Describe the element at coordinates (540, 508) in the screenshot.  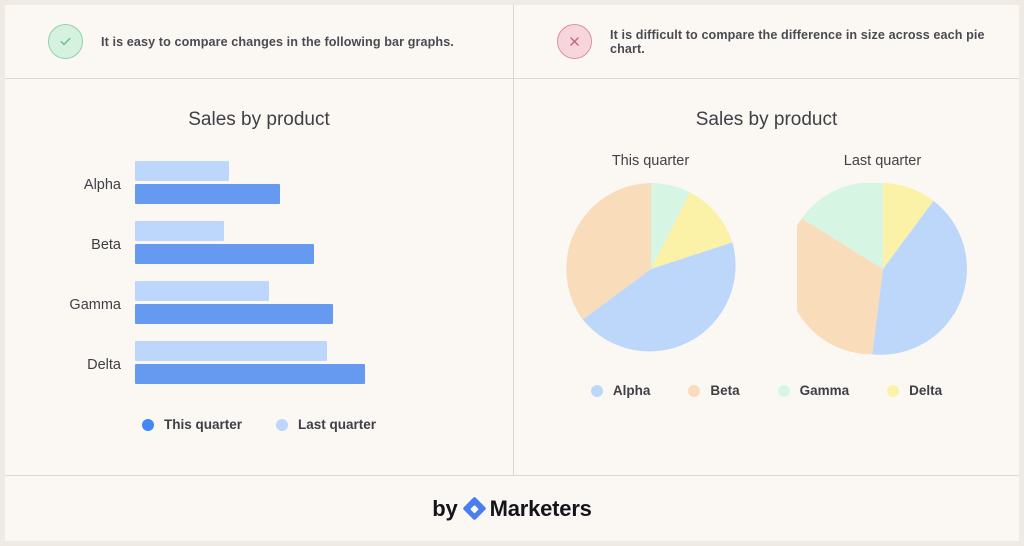
I see `brand-name-text: Marketers` at that location.